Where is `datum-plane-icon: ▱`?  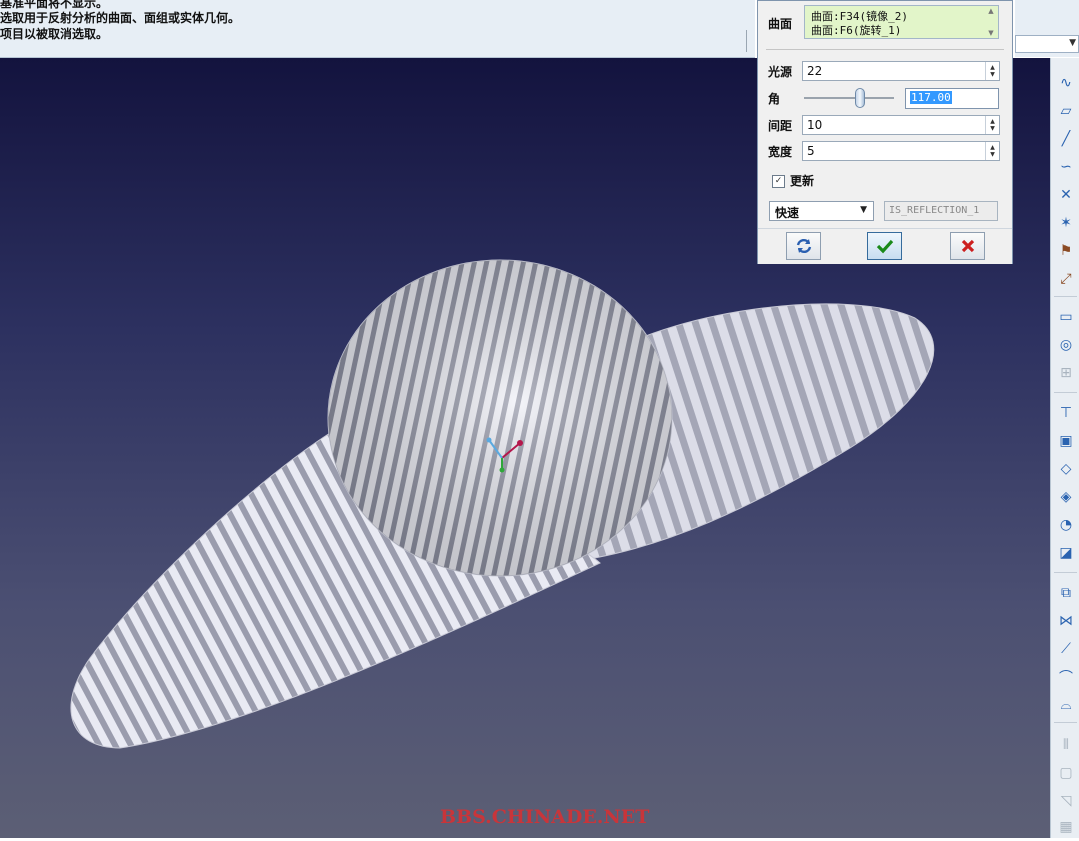
datum-plane-icon: ▱ is located at coordinates (1066, 111).